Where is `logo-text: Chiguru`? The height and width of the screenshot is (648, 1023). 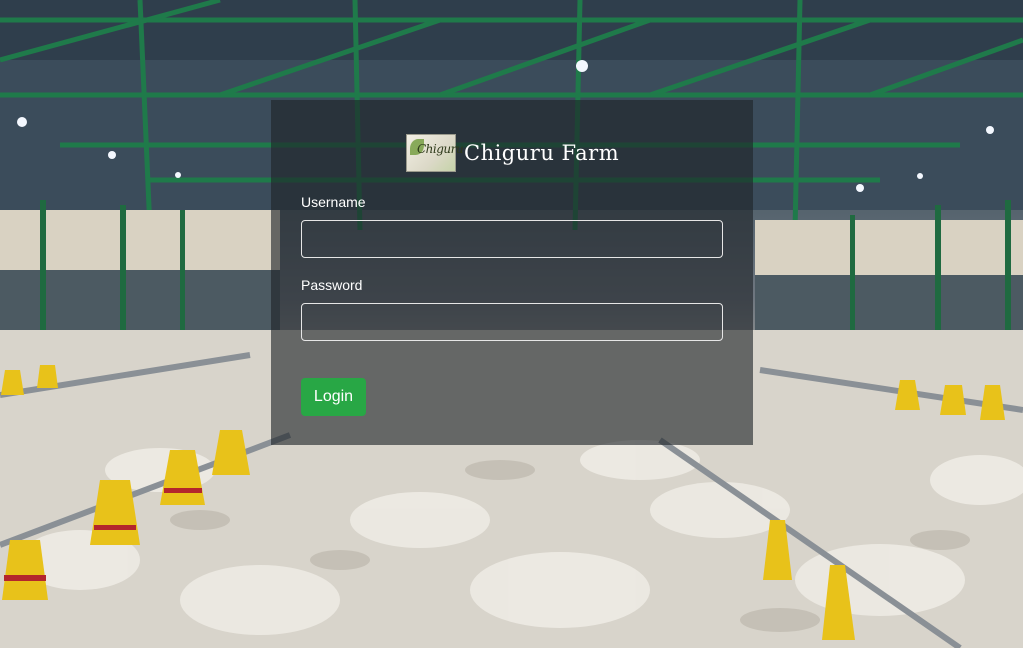
logo-text: Chiguru is located at coordinates (440, 149).